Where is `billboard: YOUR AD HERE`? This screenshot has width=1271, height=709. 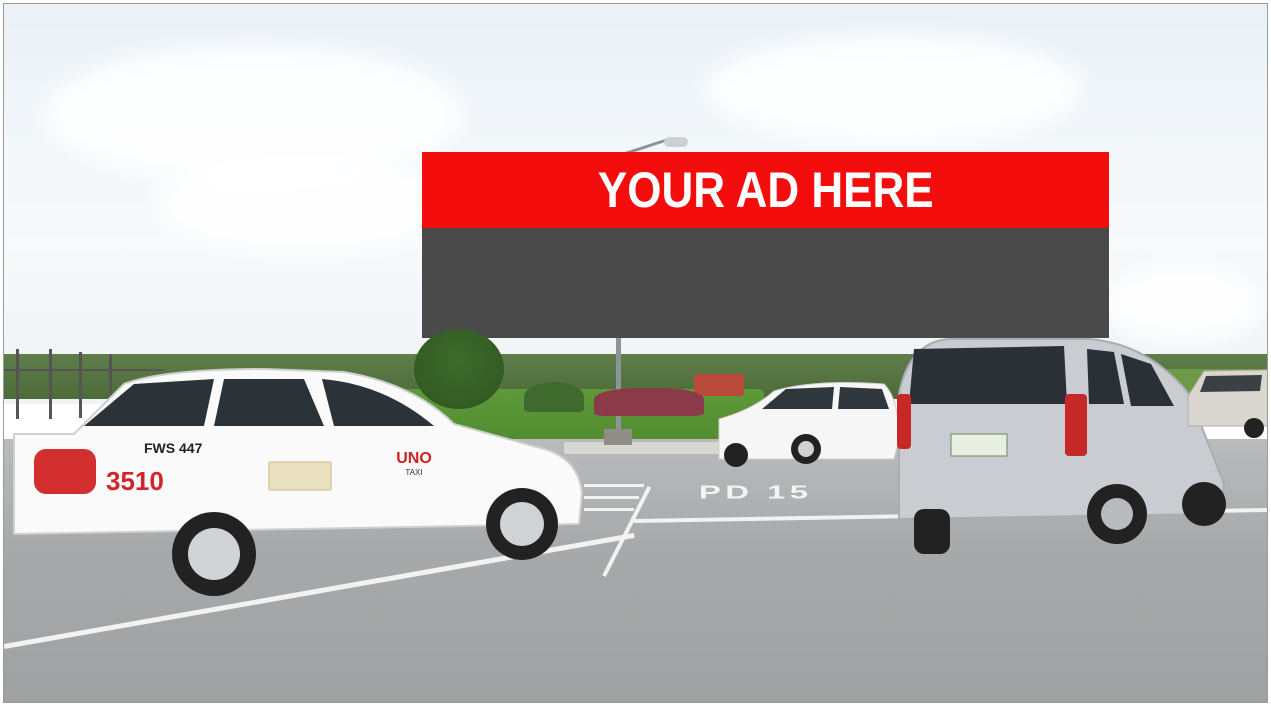 billboard: YOUR AD HERE is located at coordinates (765, 245).